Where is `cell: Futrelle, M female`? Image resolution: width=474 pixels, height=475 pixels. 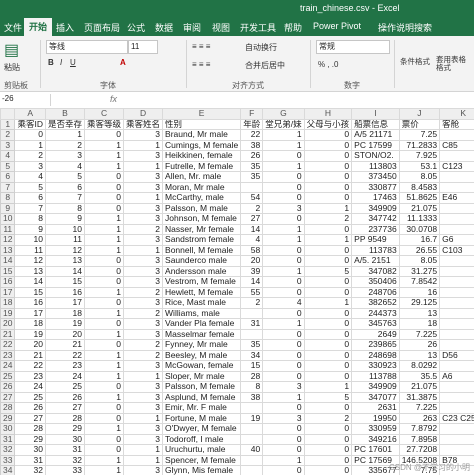 cell: Futrelle, M female is located at coordinates (202, 166).